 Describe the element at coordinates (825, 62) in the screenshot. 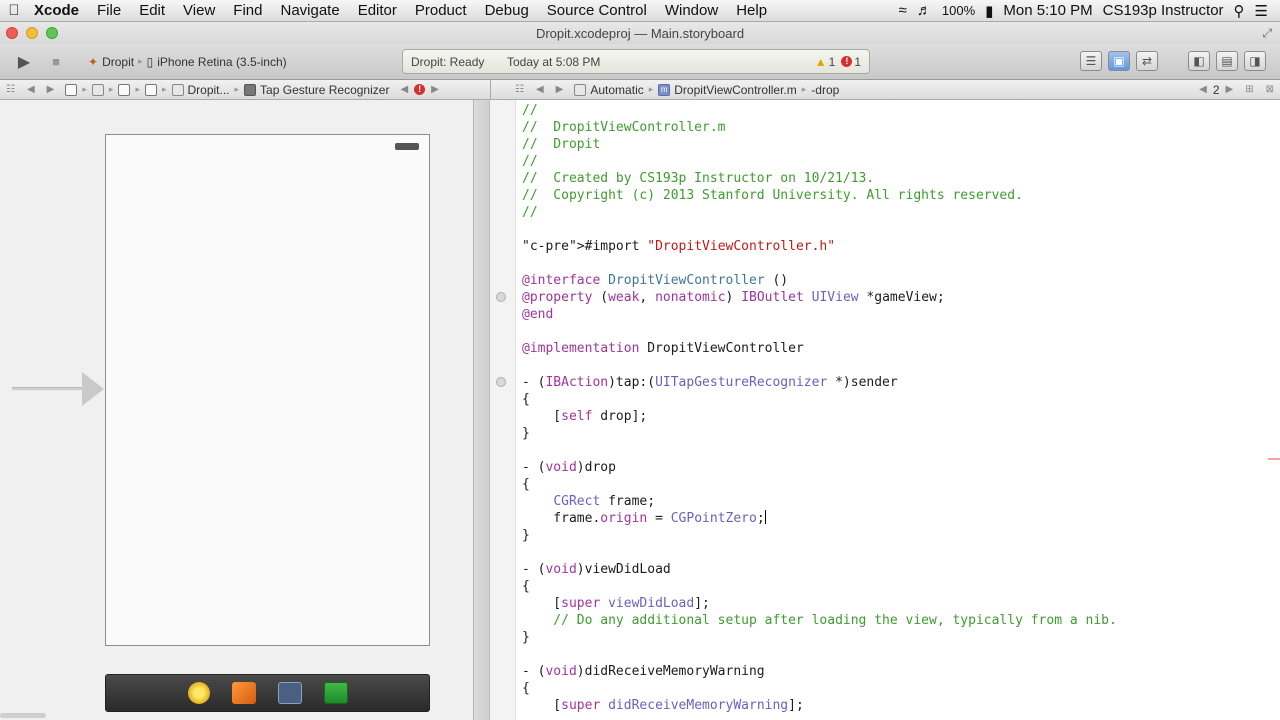

I see `warning-indicator: ▲ 1` at that location.